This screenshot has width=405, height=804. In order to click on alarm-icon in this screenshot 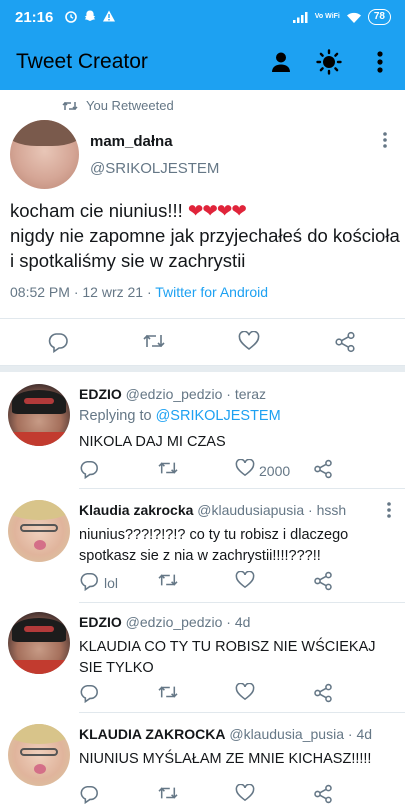, I will do `click(71, 16)`.